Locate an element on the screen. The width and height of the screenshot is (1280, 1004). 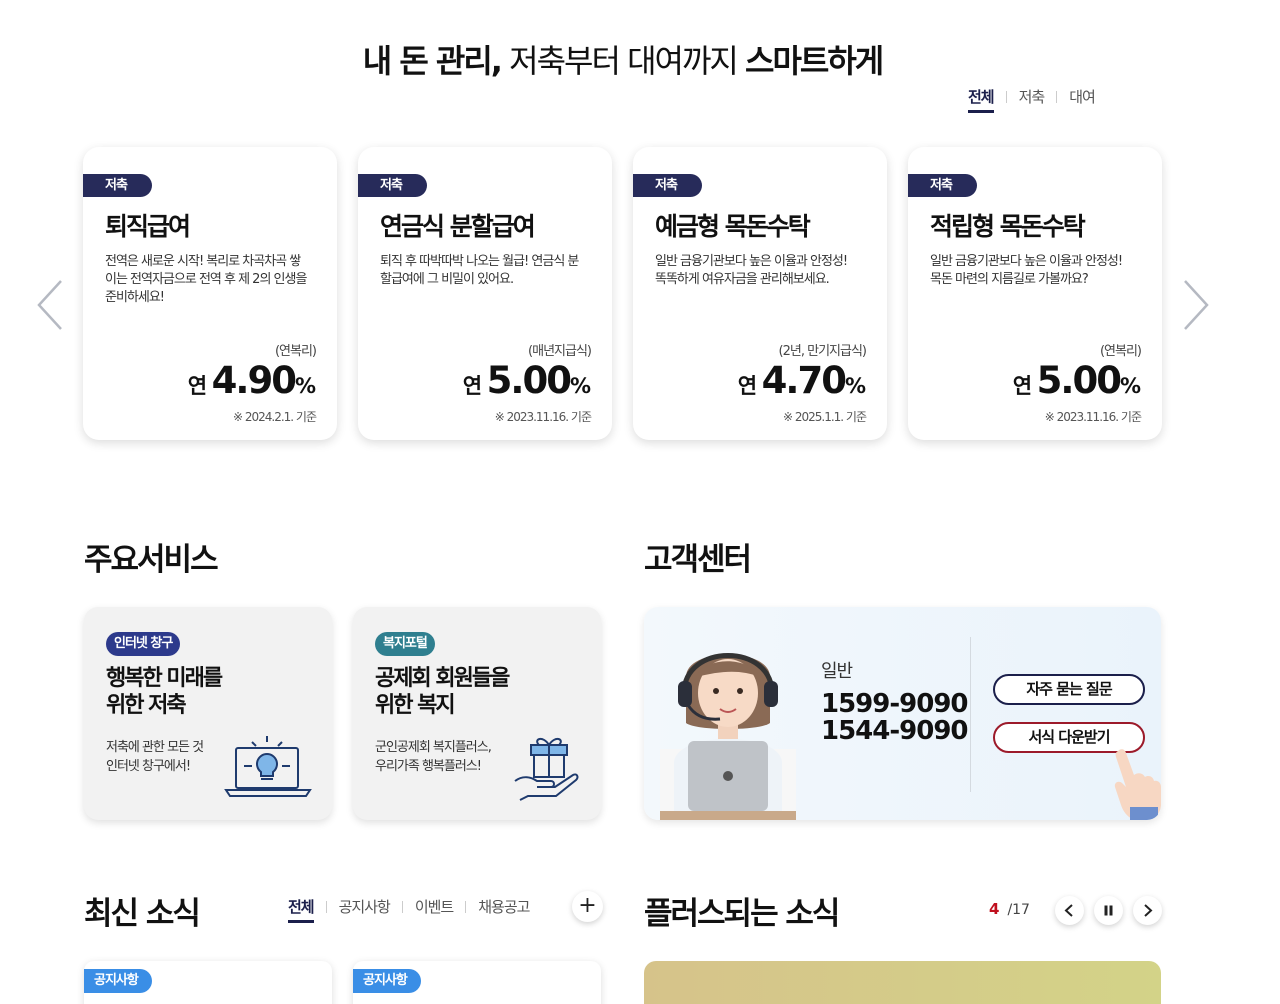
customer-center-title: 고객센터 is located at coordinates (698, 560).